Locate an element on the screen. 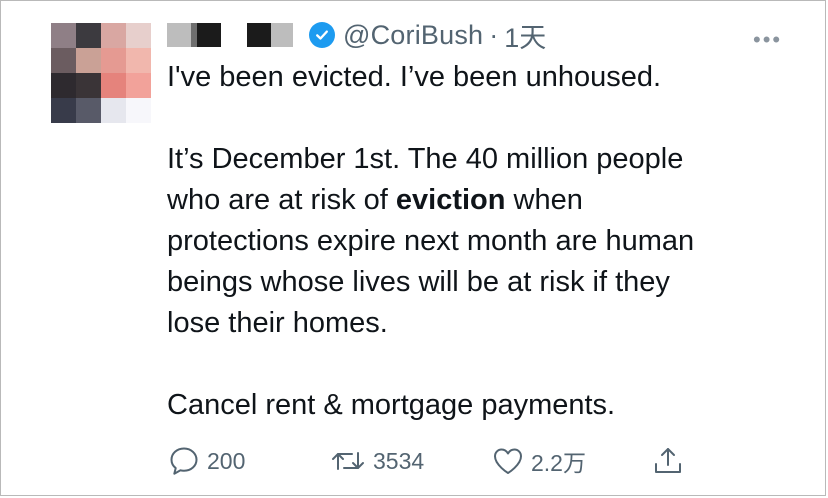  tweet-text-segment: who are at risk of is located at coordinates (281, 200).